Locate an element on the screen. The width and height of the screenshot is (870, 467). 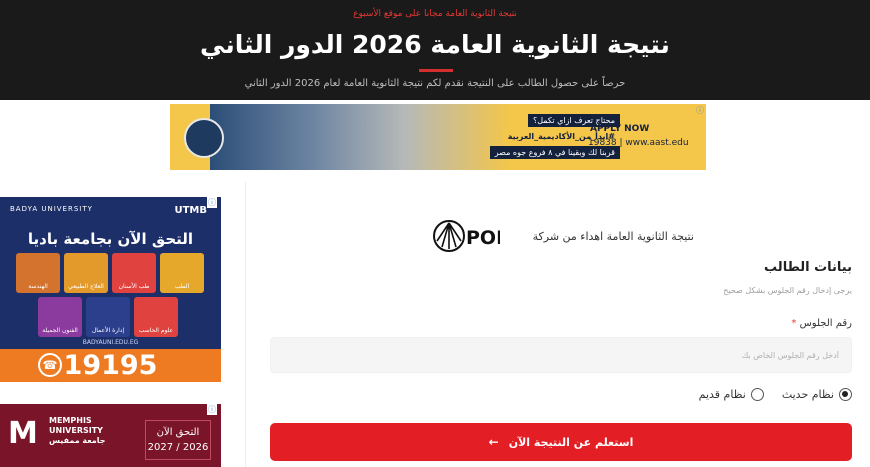
faculty-tile: العلاج الطبيعي is located at coordinates (86, 273).